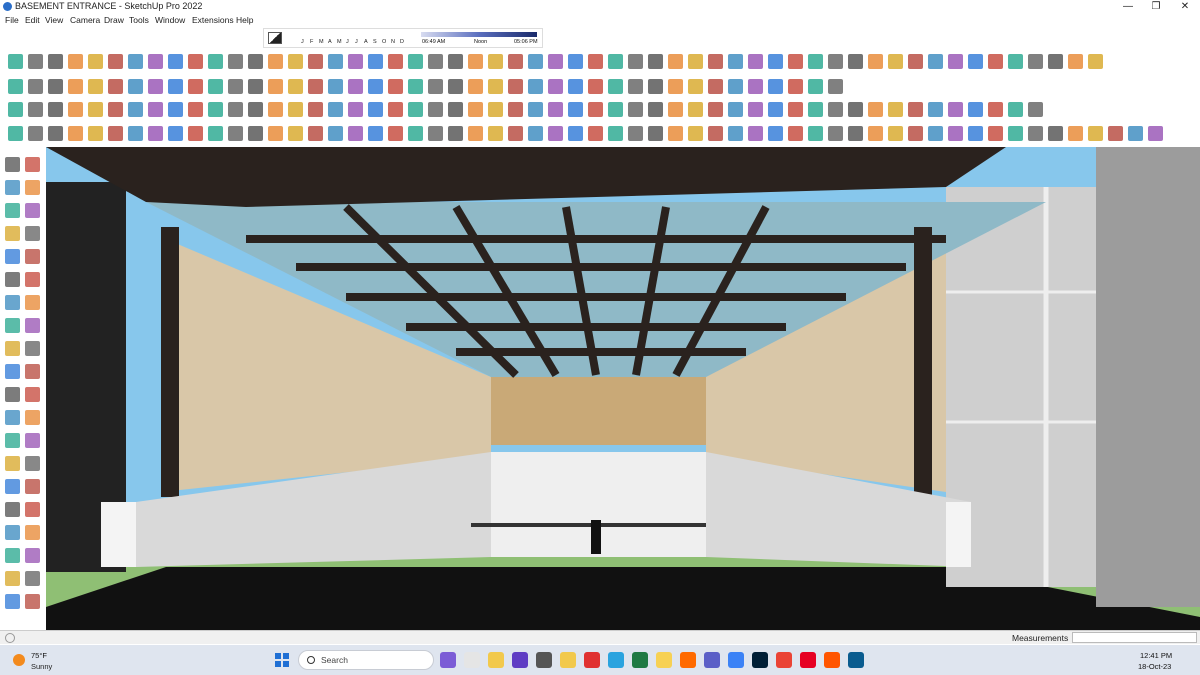 The image size is (1200, 675). I want to click on telegram-icon, so click(616, 660).